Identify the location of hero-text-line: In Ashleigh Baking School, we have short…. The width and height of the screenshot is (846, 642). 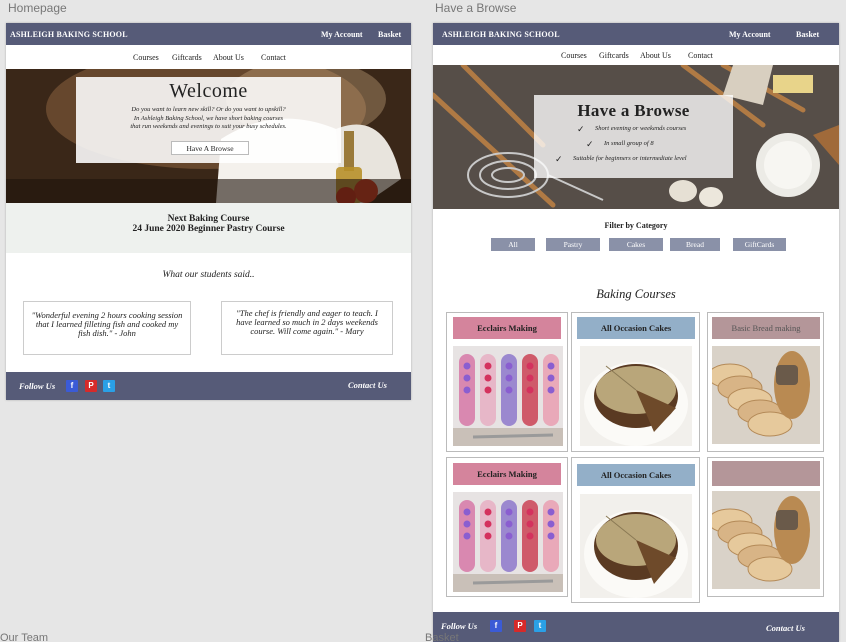
(208, 118).